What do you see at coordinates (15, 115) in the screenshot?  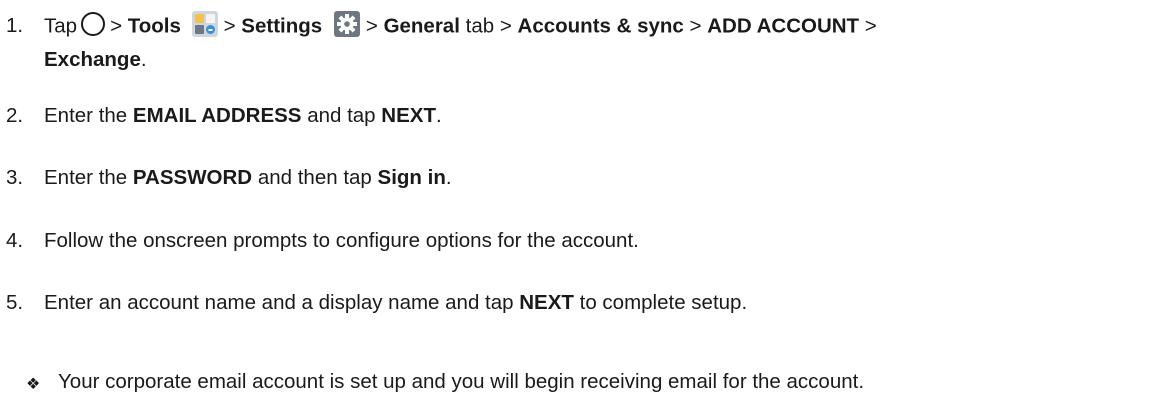 I see `step-number: 2.` at bounding box center [15, 115].